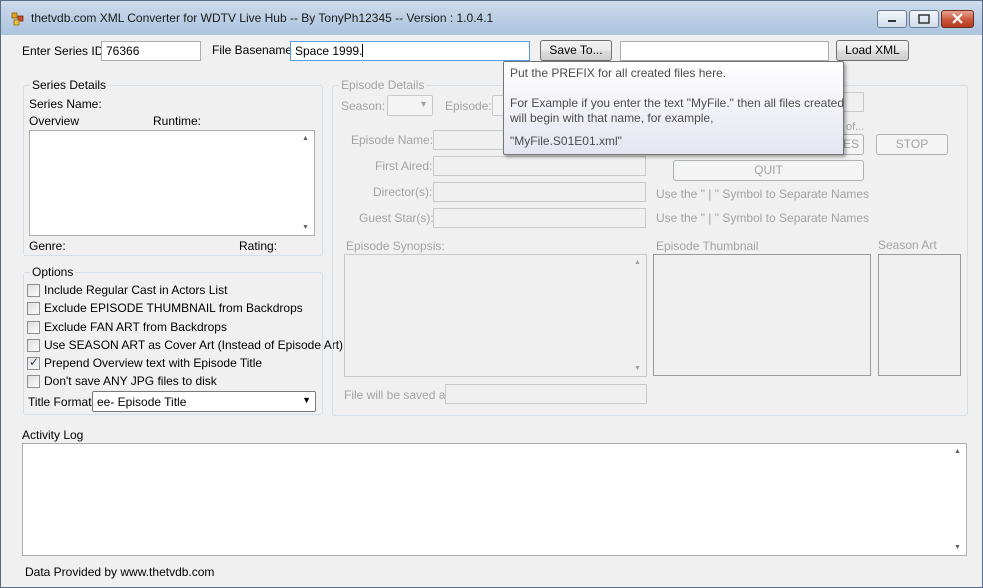 This screenshot has height=588, width=983. Describe the element at coordinates (383, 85) in the screenshot. I see `episode-details-title: Episode Details` at that location.